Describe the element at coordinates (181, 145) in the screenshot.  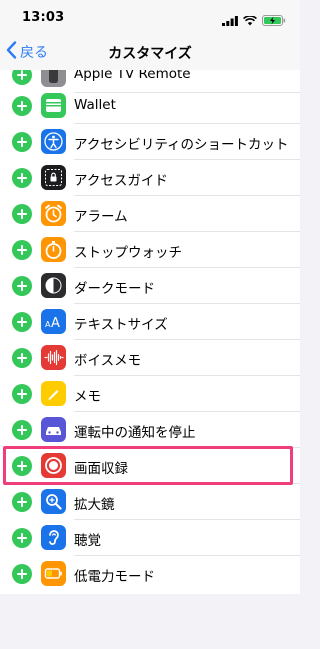
I see `list-item-label: アクセシビリティのショートカット` at that location.